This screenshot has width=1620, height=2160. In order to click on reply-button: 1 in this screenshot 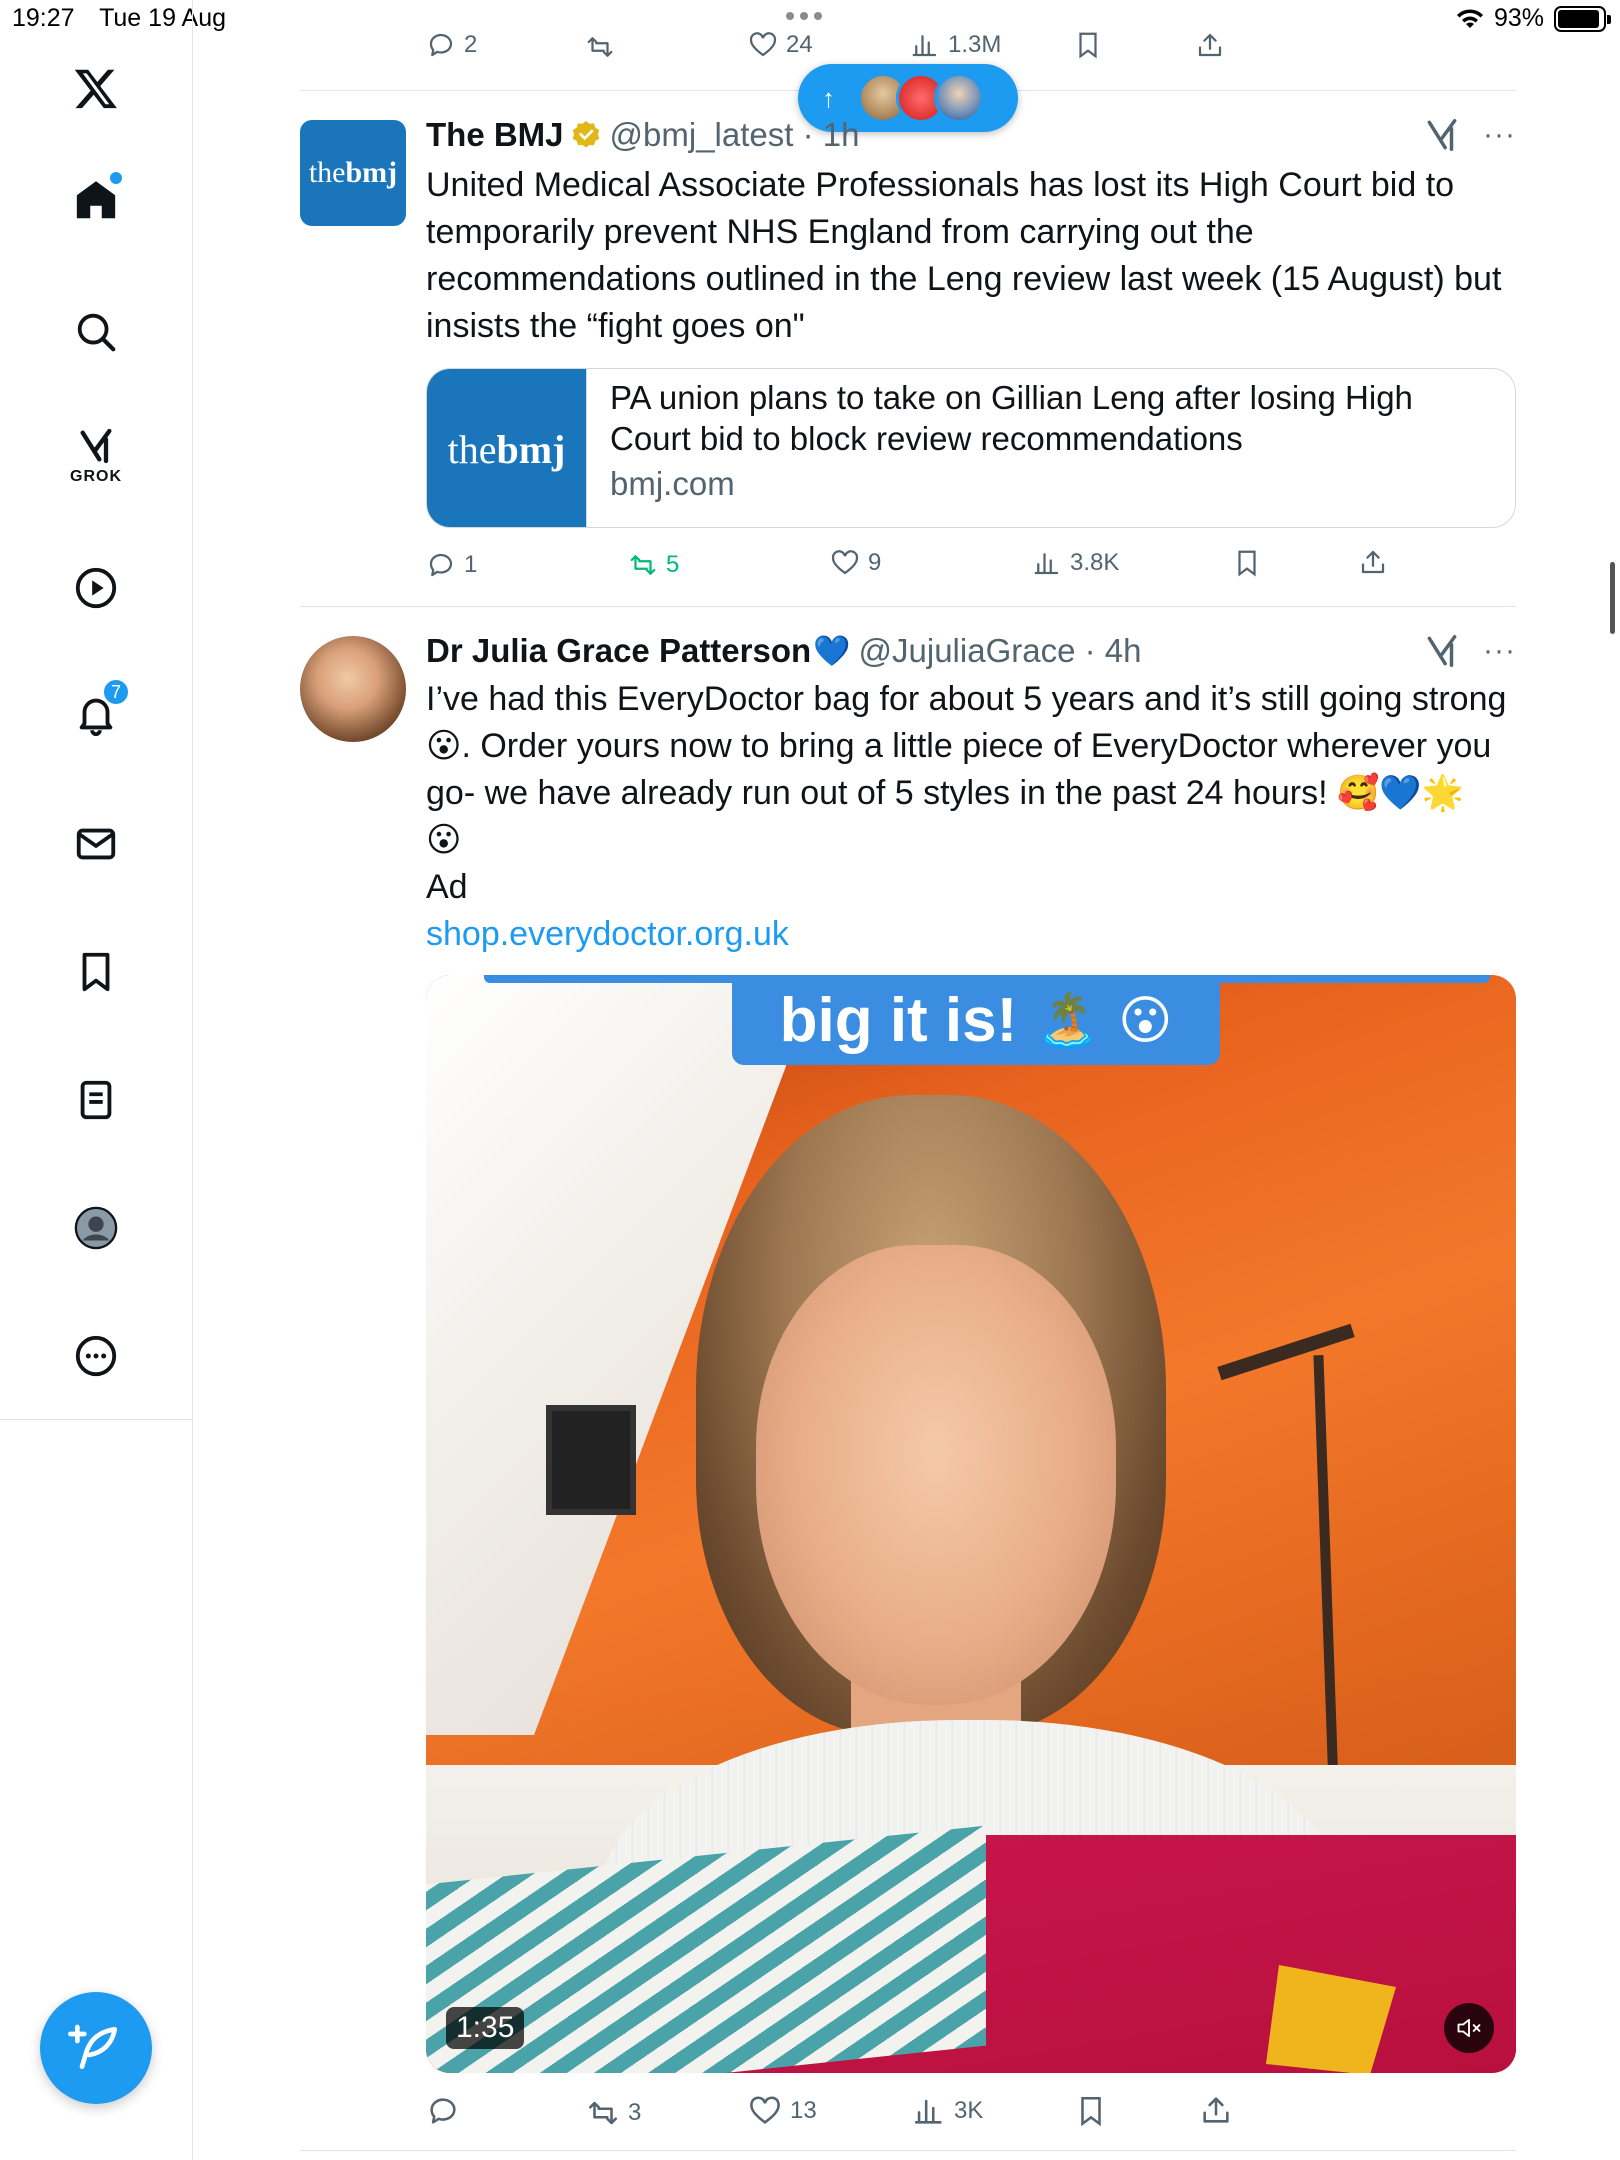, I will do `click(451, 565)`.